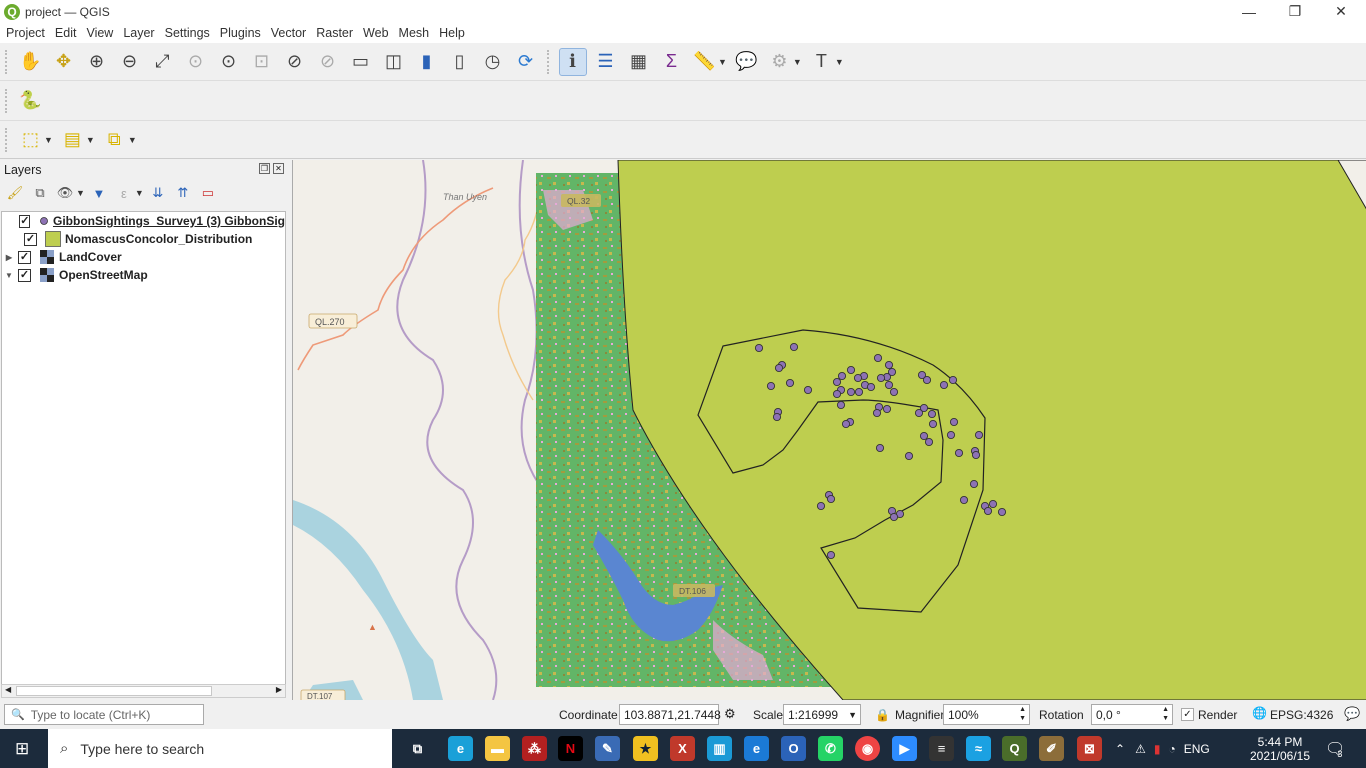 Image resolution: width=1366 pixels, height=768 pixels. Describe the element at coordinates (793, 748) in the screenshot. I see `outlook-icon: O` at that location.